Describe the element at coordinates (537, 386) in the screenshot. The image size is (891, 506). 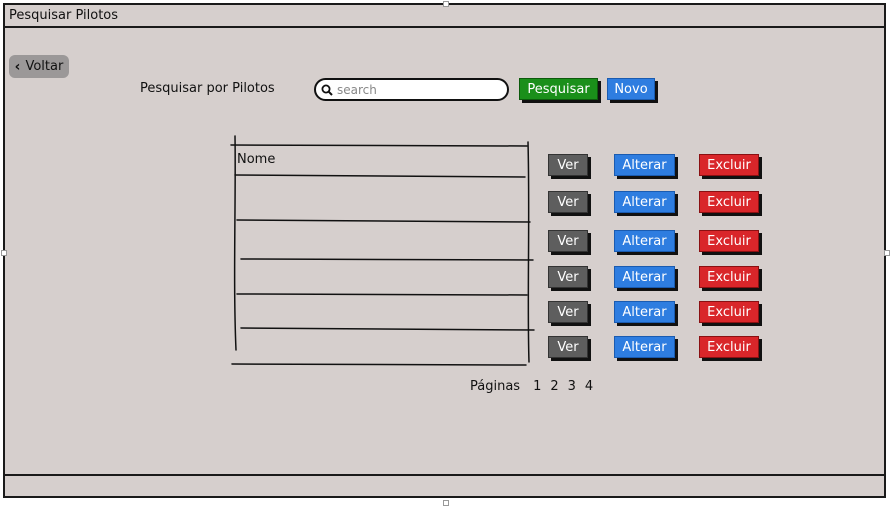
I see `page-link-1: 1` at that location.